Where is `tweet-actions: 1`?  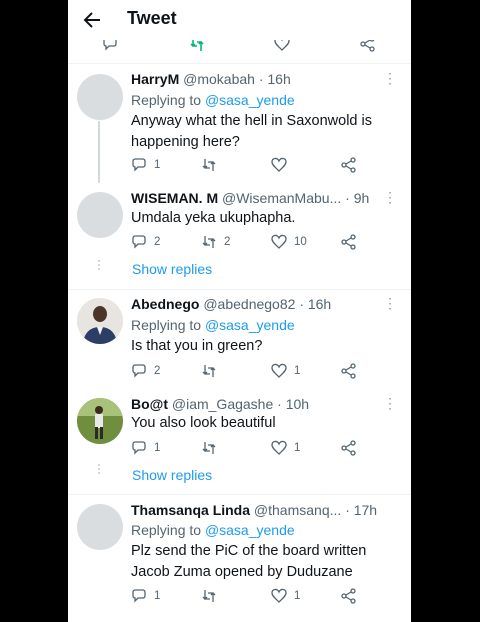 tweet-actions: 1 is located at coordinates (246, 166).